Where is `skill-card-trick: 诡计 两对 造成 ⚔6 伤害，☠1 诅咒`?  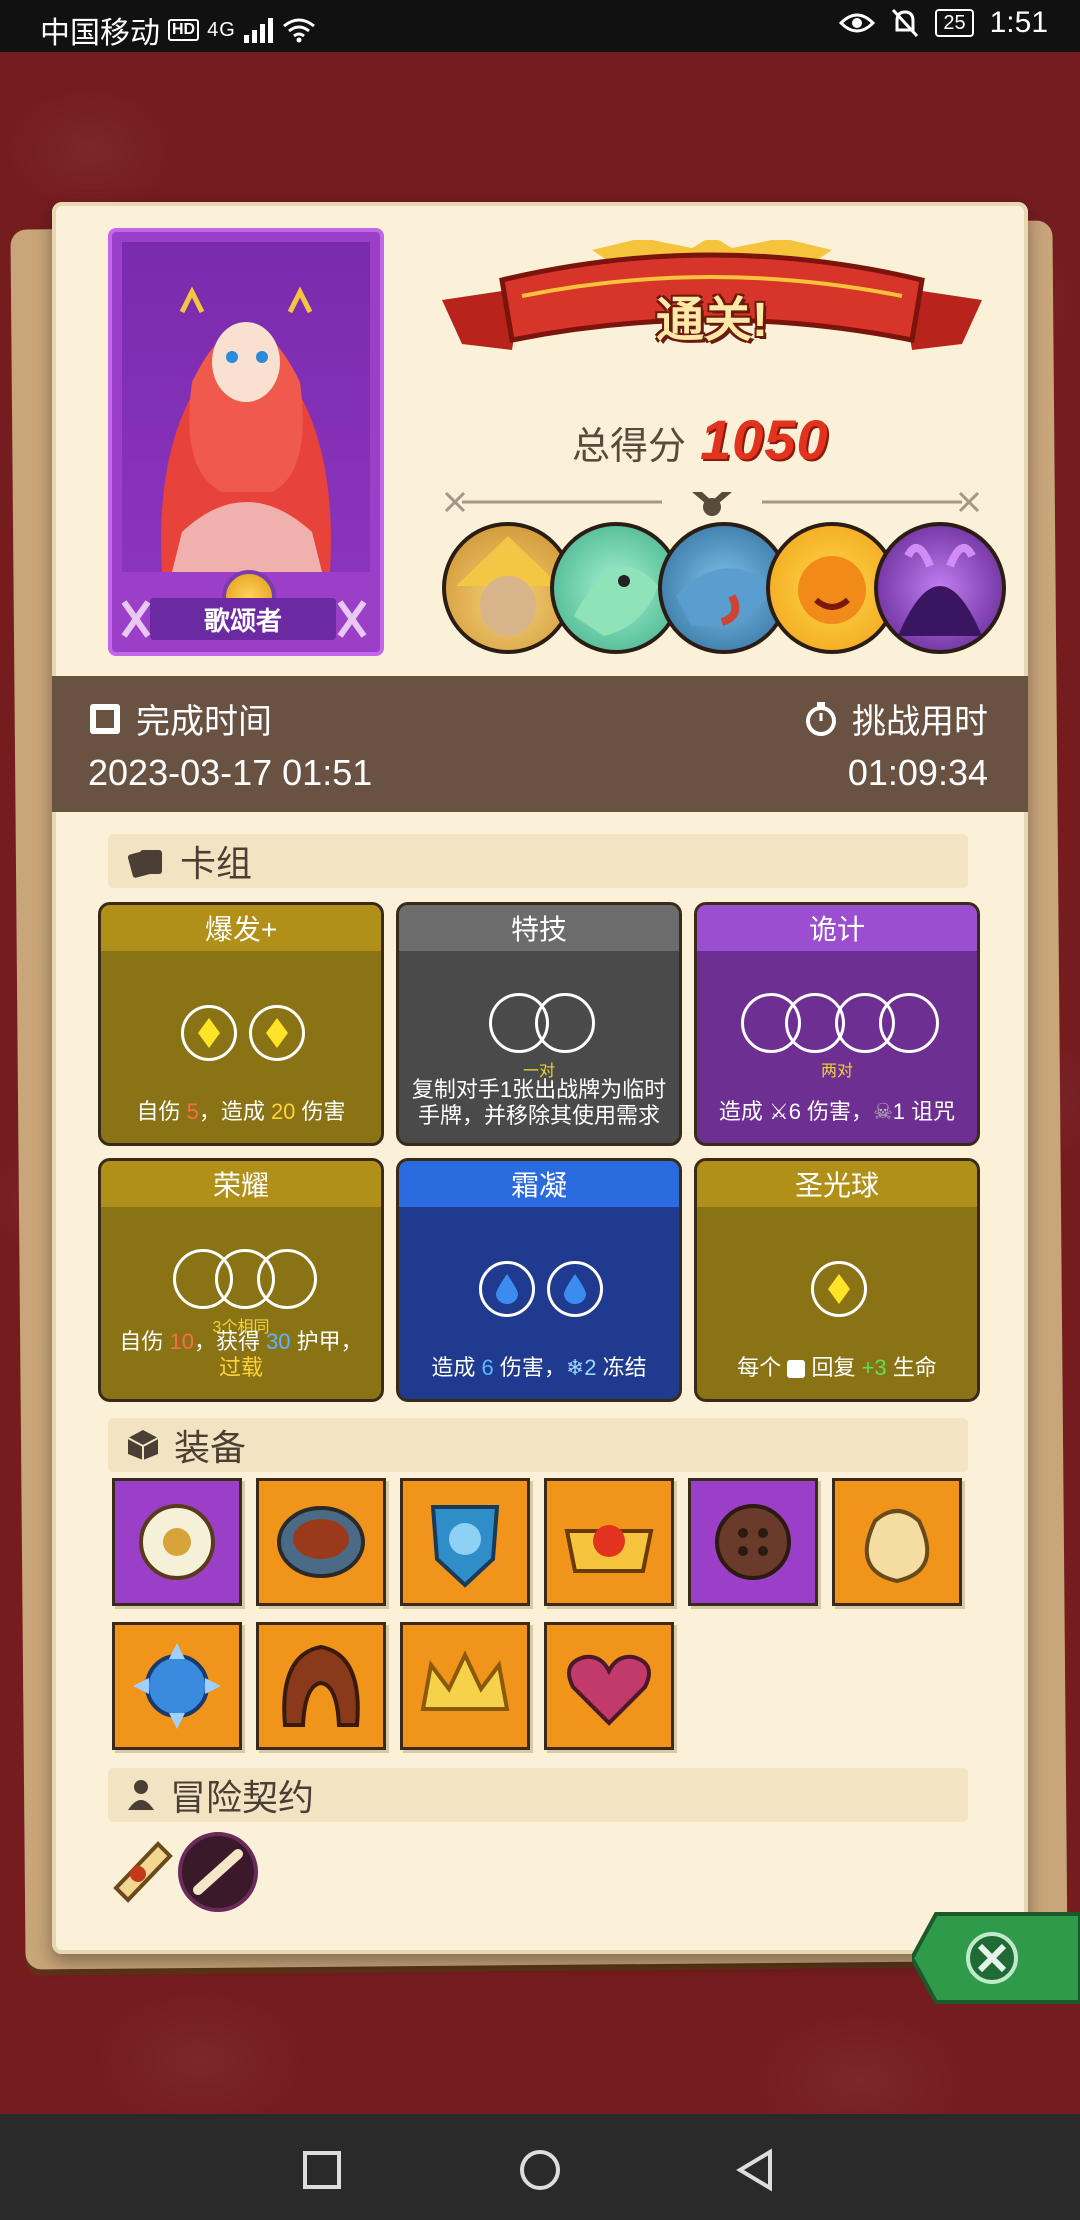 skill-card-trick: 诡计 两对 造成 ⚔6 伤害，☠1 诅咒 is located at coordinates (837, 1024).